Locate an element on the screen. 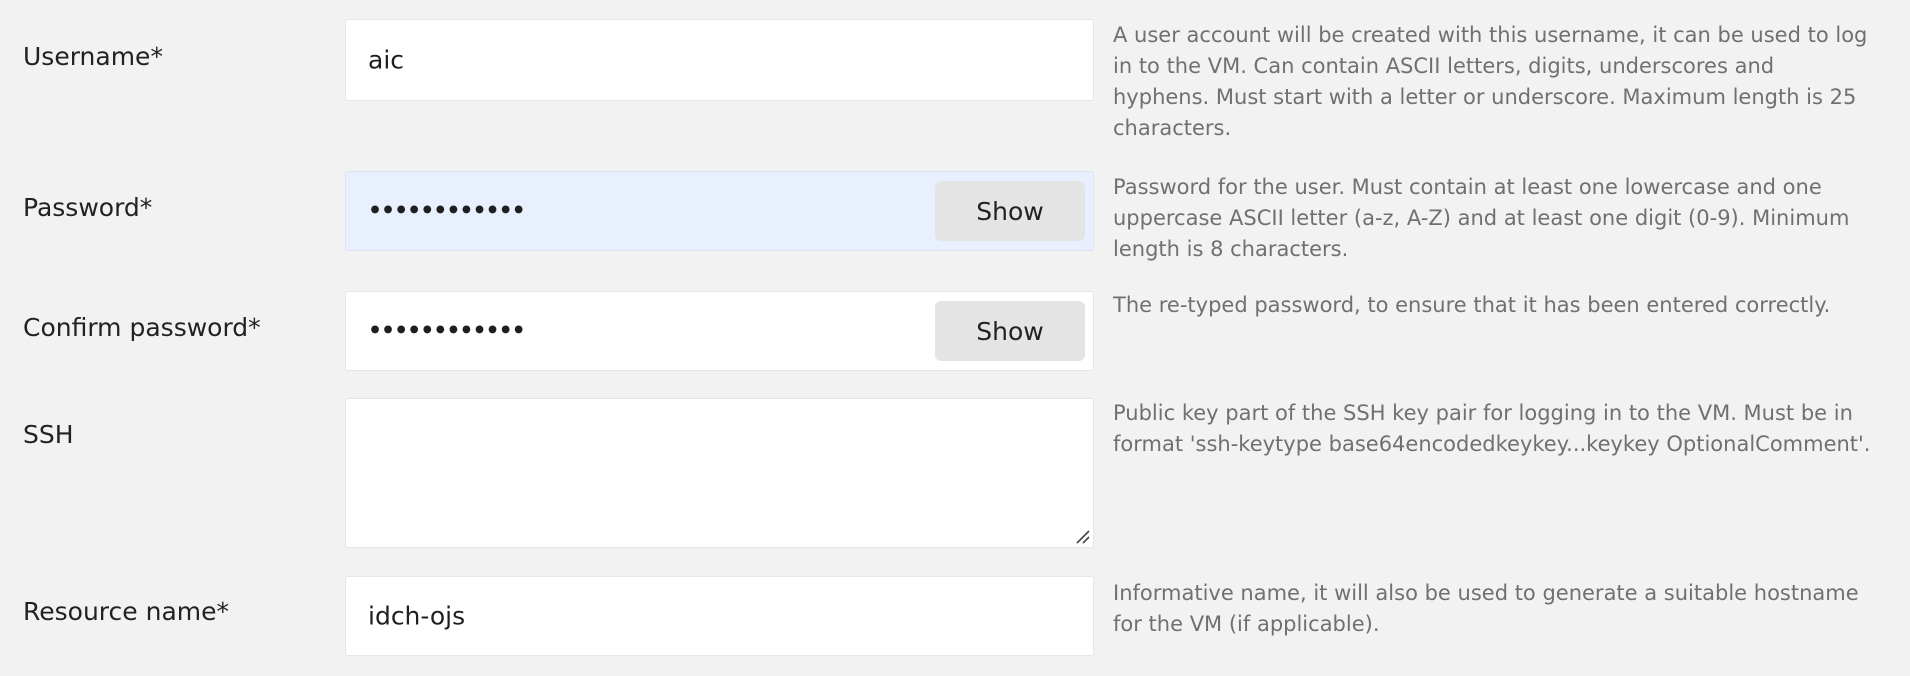 The image size is (1910, 676). confirm-password-show-button: Show is located at coordinates (1010, 331).